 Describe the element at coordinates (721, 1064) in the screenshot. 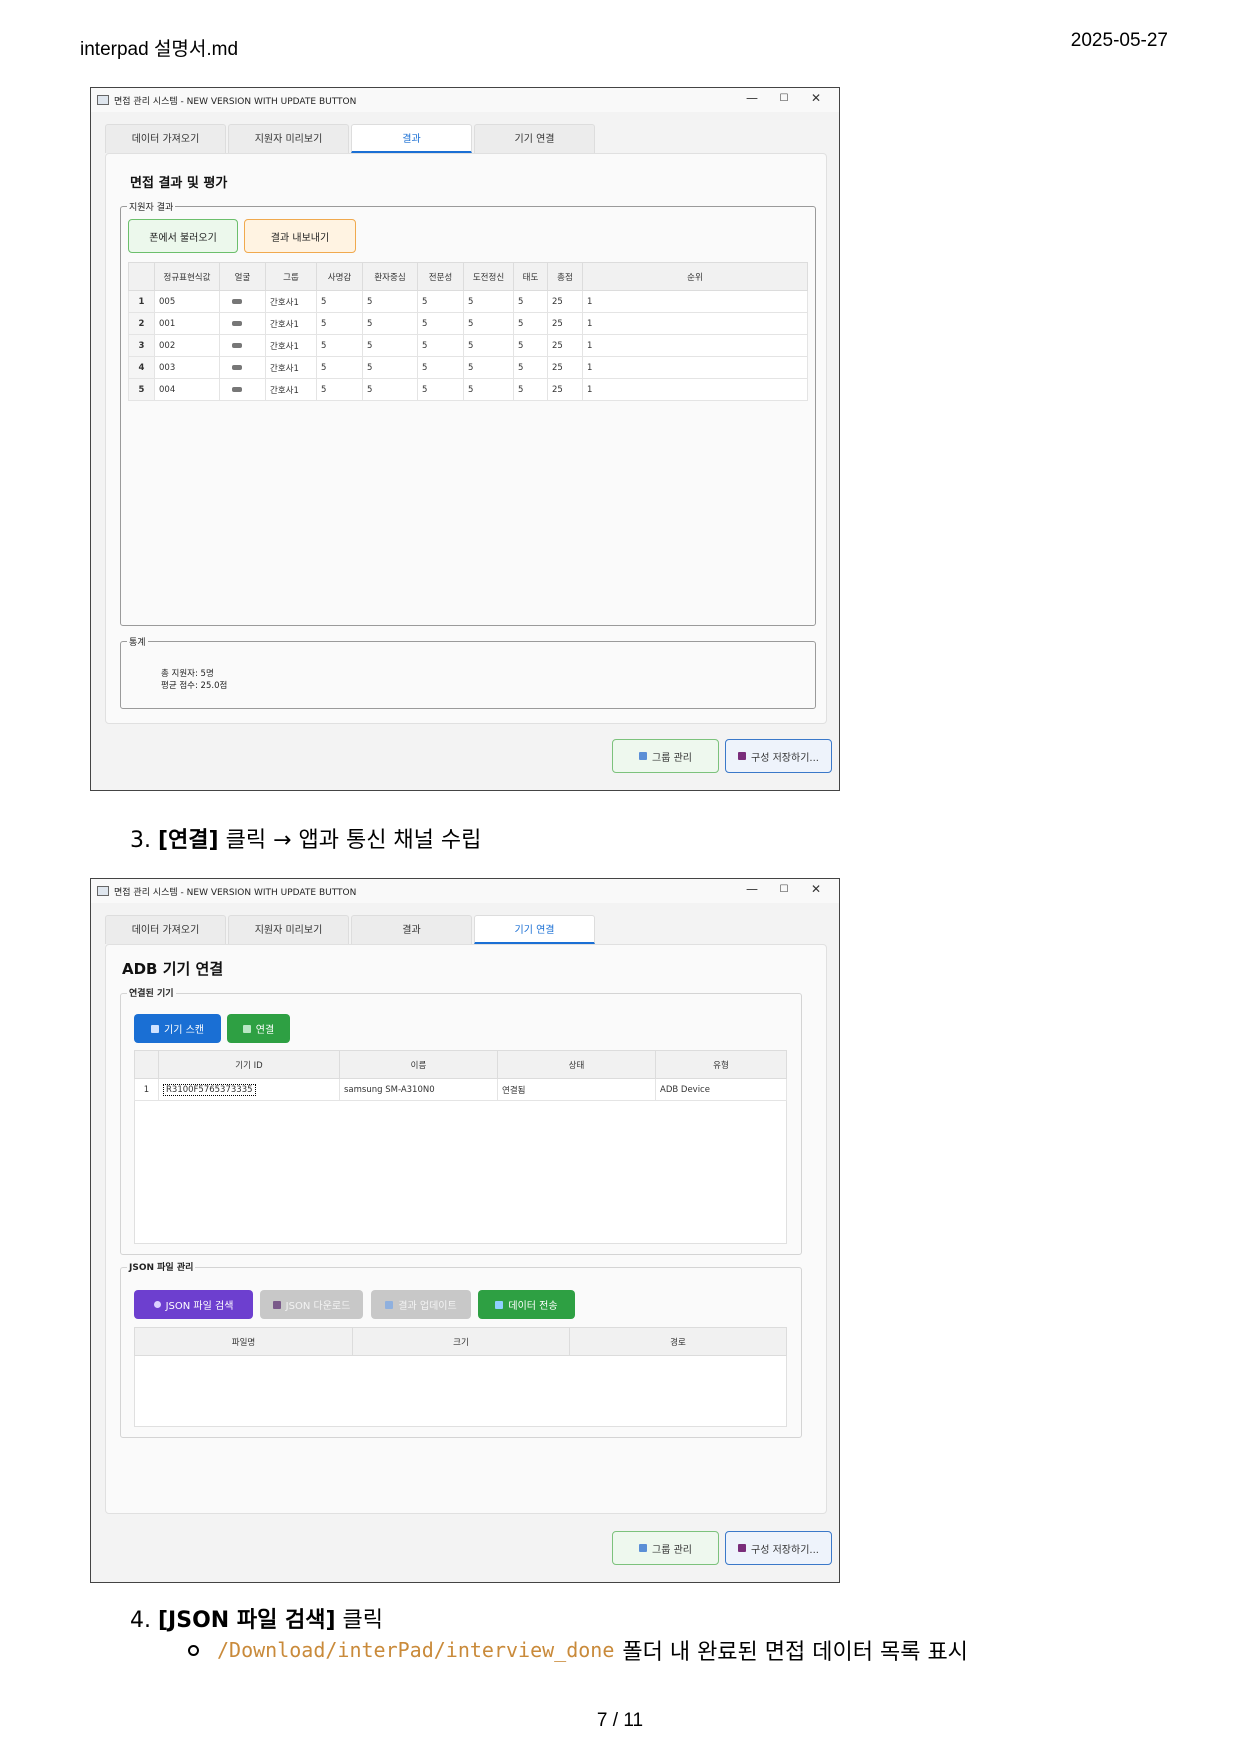

I see `column-header: 유형` at that location.